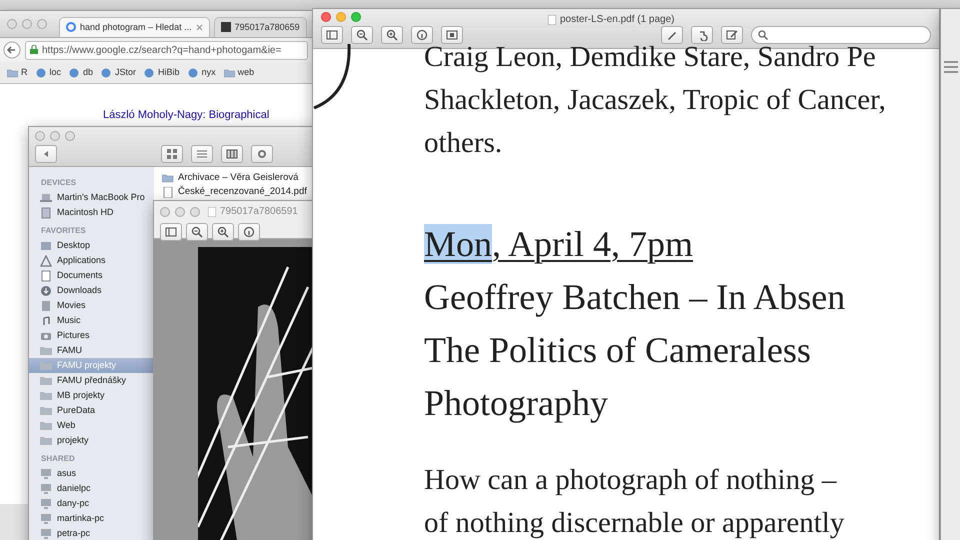 The height and width of the screenshot is (540, 960). I want to click on pen-icon, so click(672, 35).